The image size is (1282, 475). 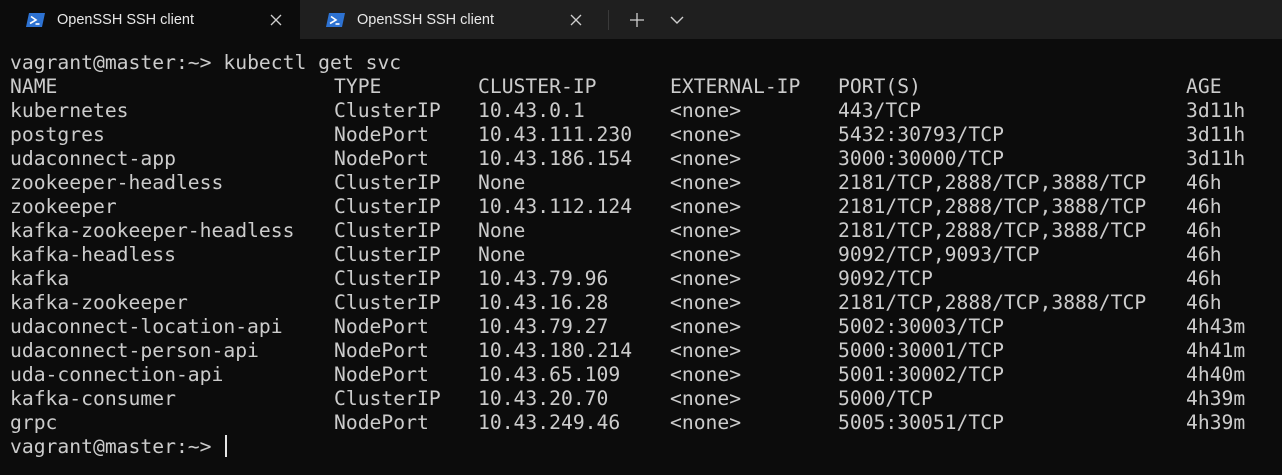 I want to click on header-age: AGE, so click(x=1204, y=86).